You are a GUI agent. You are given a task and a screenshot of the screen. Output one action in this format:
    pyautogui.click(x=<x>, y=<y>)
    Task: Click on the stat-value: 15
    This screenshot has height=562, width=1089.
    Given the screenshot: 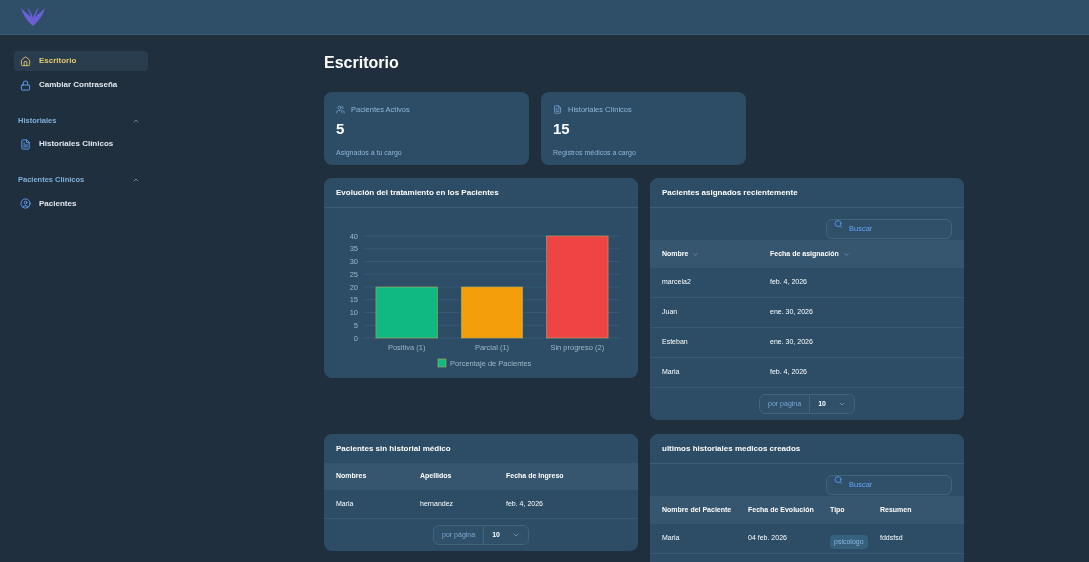 What is the action you would take?
    pyautogui.click(x=562, y=129)
    